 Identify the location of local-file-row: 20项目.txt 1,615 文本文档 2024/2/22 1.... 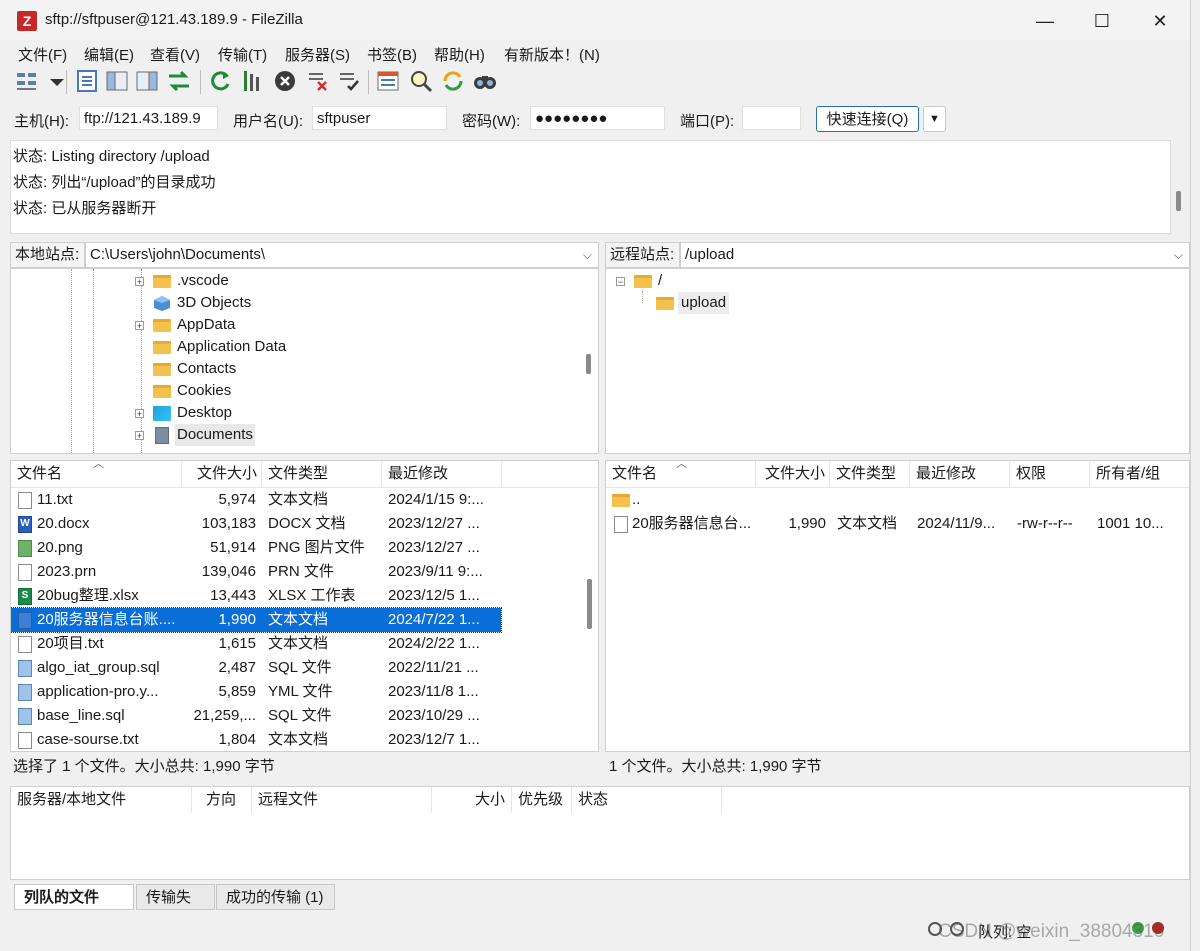
(256, 644).